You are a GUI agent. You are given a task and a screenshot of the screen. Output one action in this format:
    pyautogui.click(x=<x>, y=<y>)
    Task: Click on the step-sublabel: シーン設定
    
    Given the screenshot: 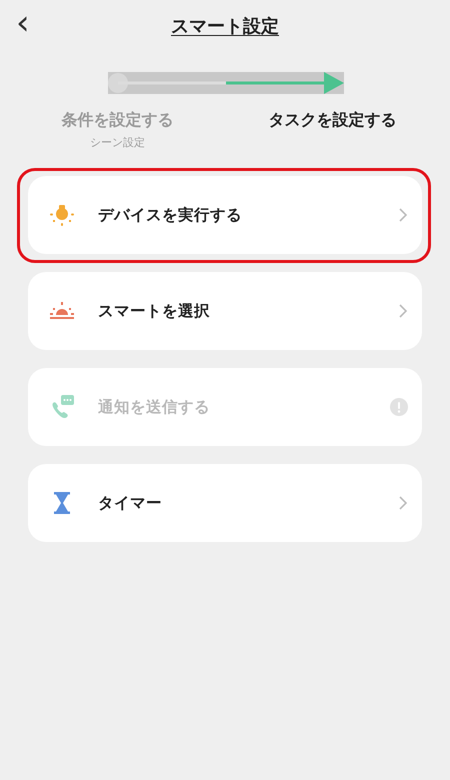 What is the action you would take?
    pyautogui.click(x=117, y=142)
    